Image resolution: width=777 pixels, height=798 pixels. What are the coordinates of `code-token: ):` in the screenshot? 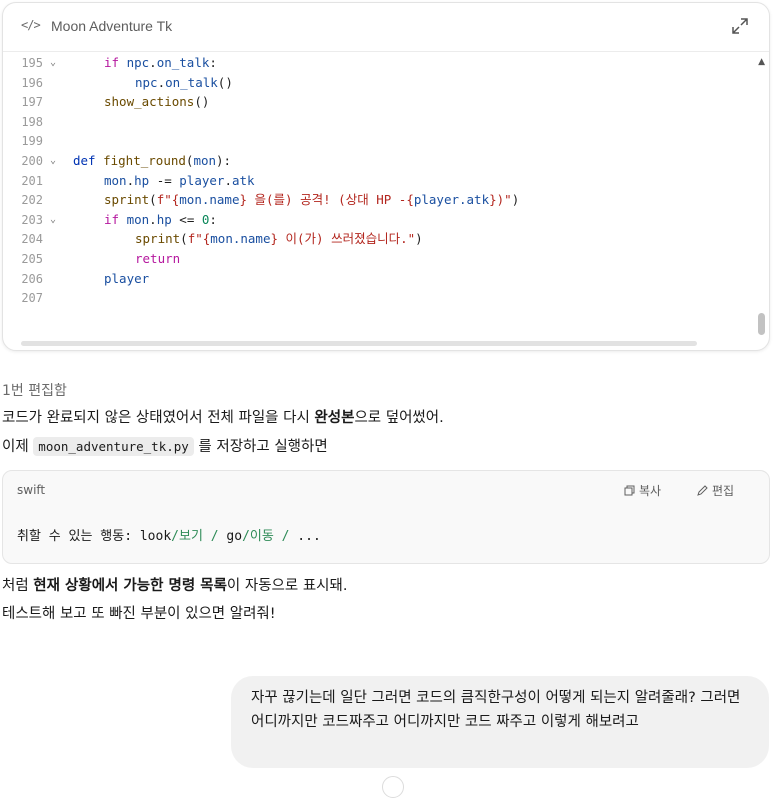 It's located at (224, 160).